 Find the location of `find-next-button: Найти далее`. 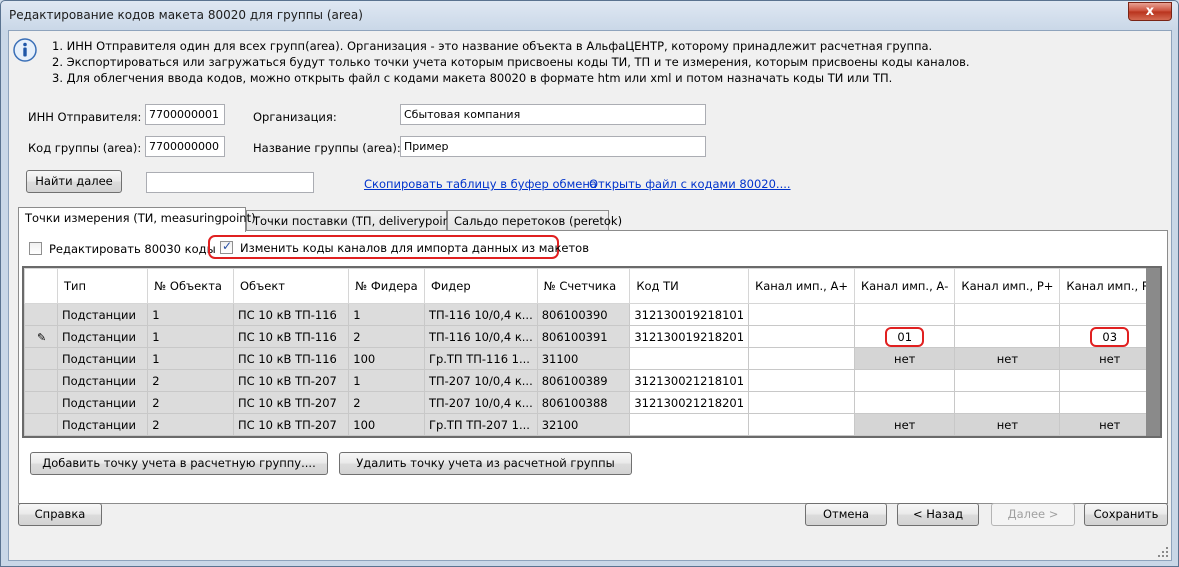

find-next-button: Найти далее is located at coordinates (74, 181).